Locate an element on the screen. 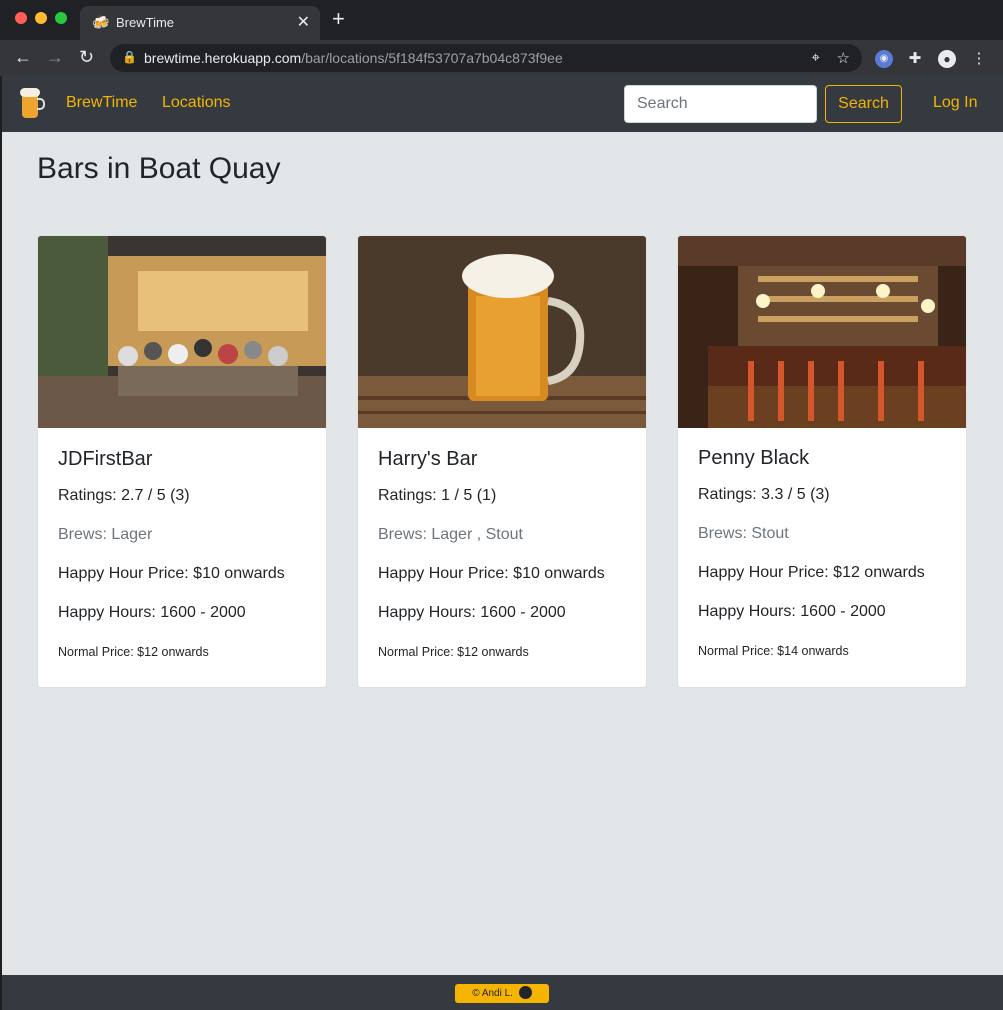  new-tab-icon: + is located at coordinates (338, 19).